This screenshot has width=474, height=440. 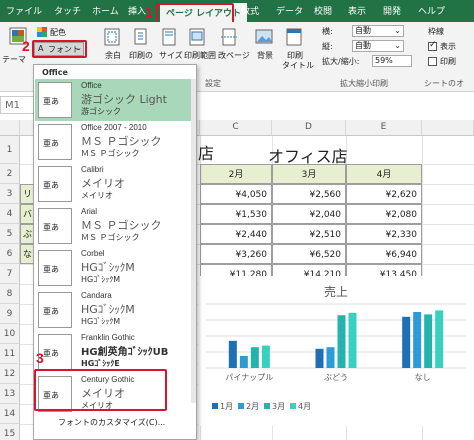 I want to click on value-cell: ¥6,940, so click(x=384, y=254).